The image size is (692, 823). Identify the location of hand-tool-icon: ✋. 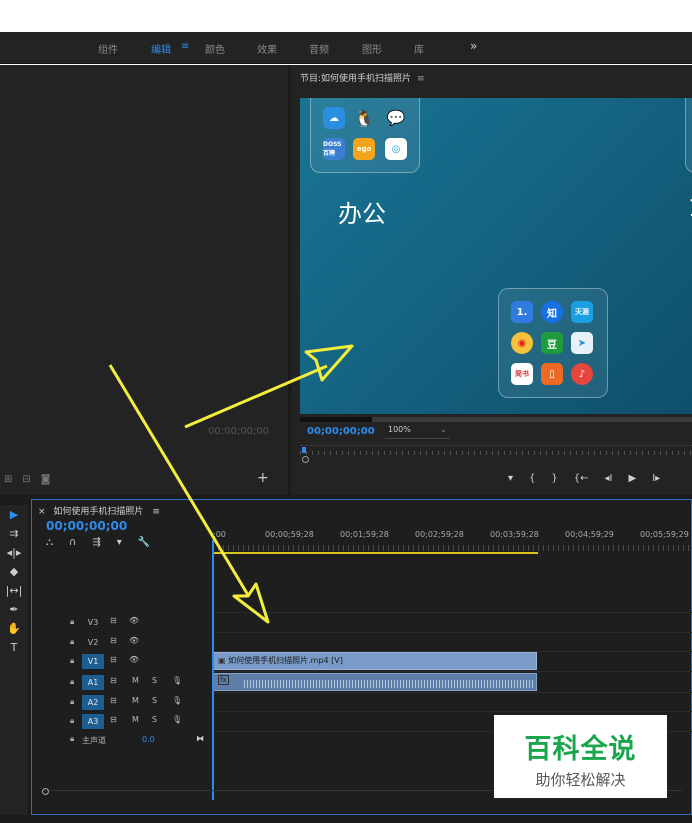
(14, 628).